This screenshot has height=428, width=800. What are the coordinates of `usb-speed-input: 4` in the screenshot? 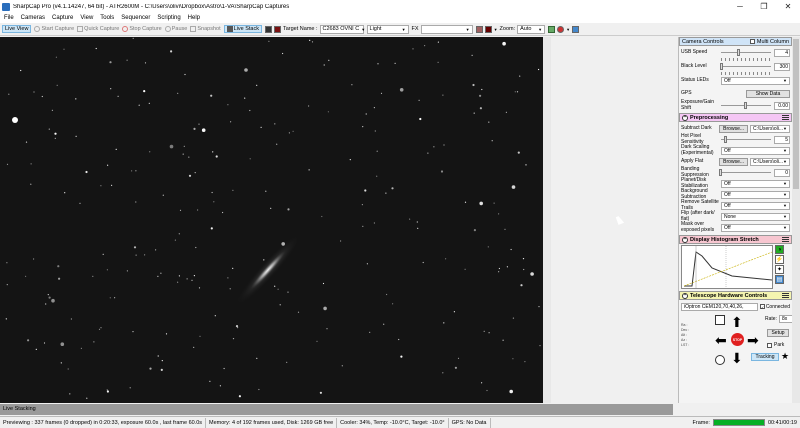 It's located at (782, 52).